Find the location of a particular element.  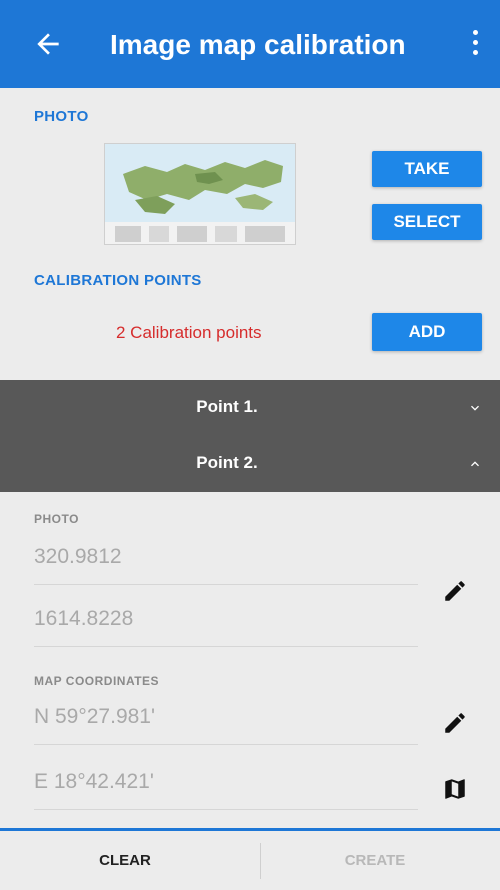

map-icon is located at coordinates (455, 789).